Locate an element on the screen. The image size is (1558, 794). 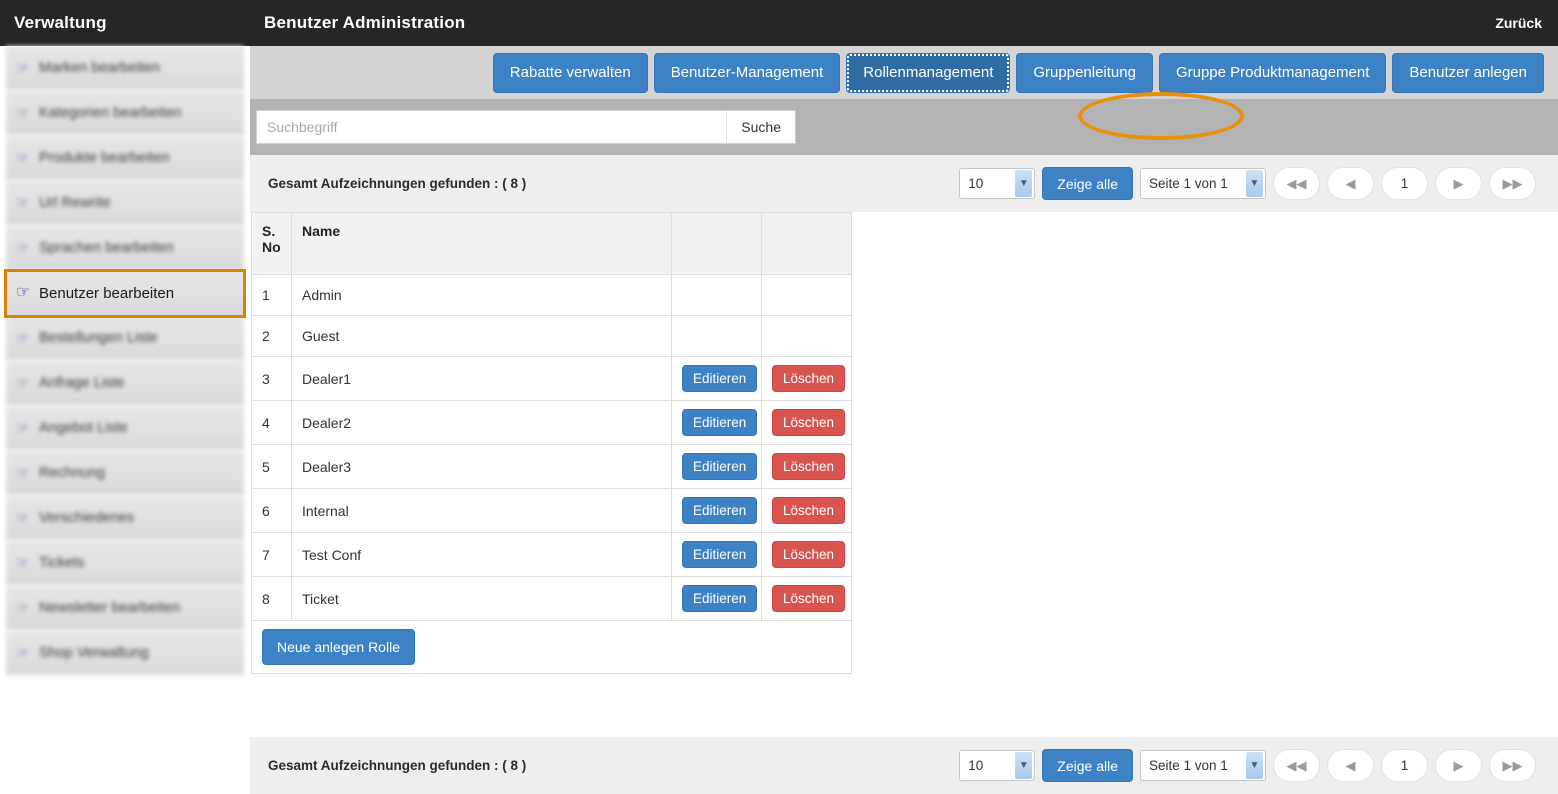
sidebar-item-label: Shop Verwaltung is located at coordinates (94, 653).